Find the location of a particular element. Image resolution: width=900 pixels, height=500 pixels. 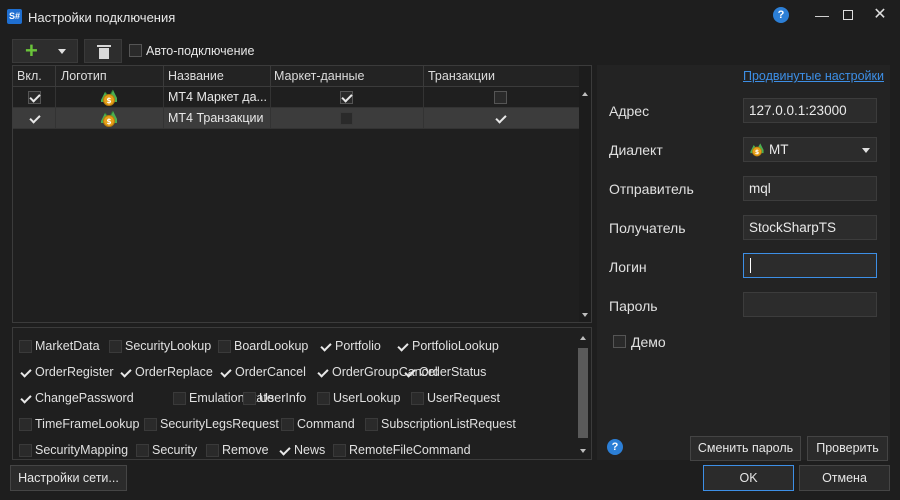

delete-connection-button is located at coordinates (103, 51).